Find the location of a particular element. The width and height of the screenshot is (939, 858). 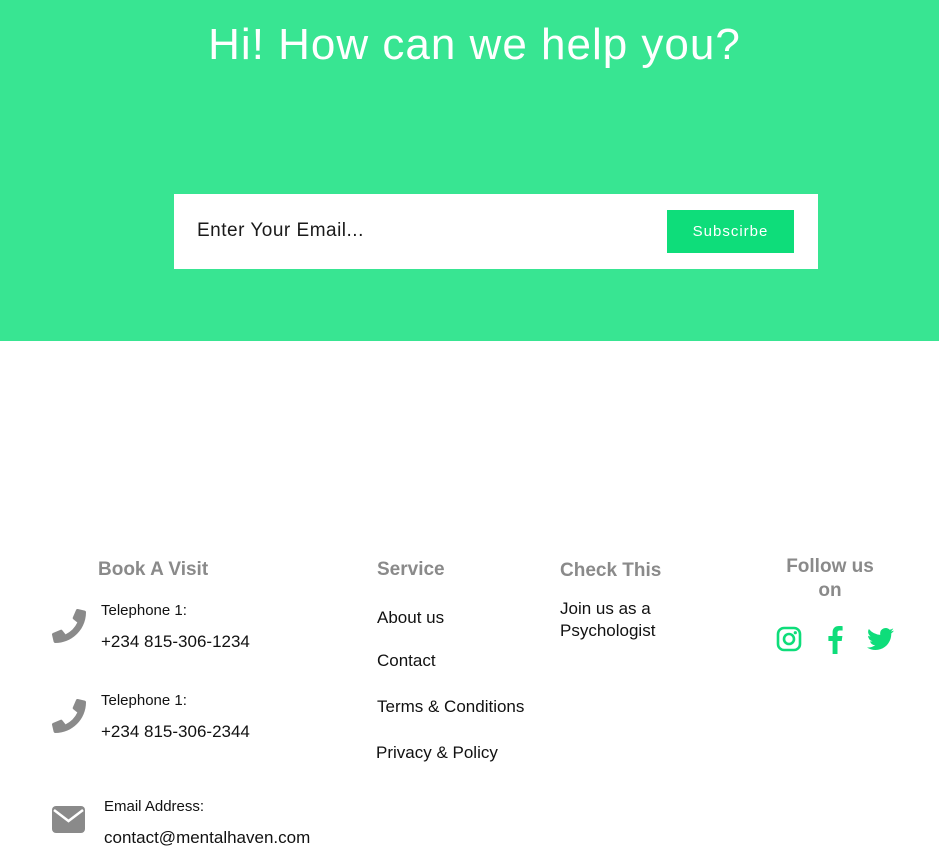

subscribe-button: Subscirbe is located at coordinates (730, 231).